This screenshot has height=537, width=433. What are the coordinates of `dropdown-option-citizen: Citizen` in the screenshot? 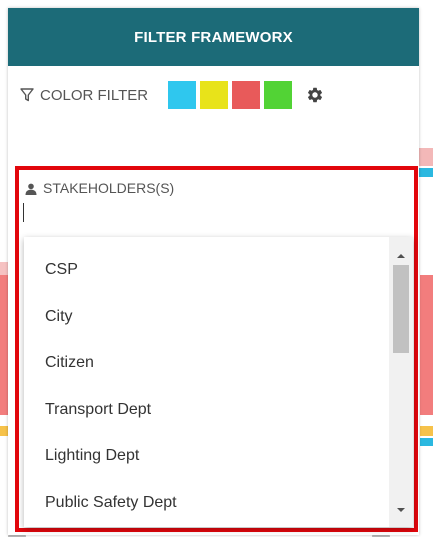 It's located at (205, 363).